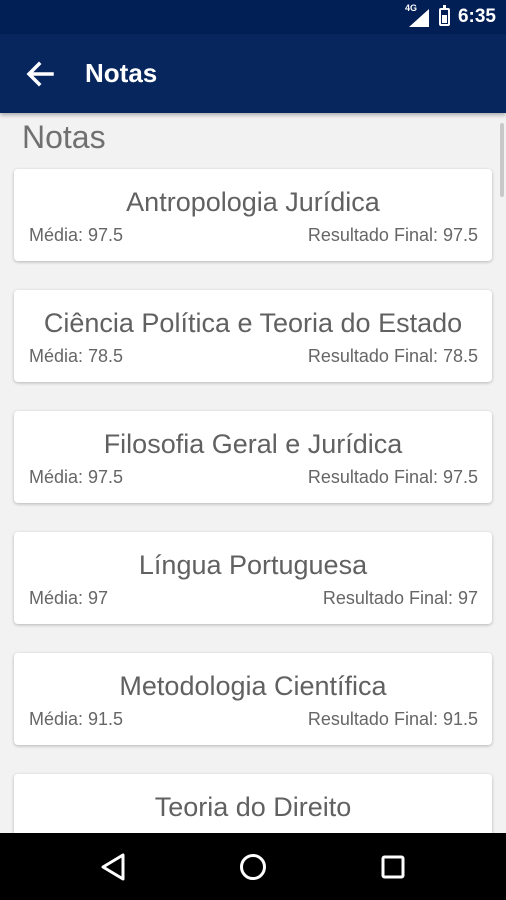  What do you see at coordinates (253, 686) in the screenshot?
I see `subject-name: Metodologia Científica` at bounding box center [253, 686].